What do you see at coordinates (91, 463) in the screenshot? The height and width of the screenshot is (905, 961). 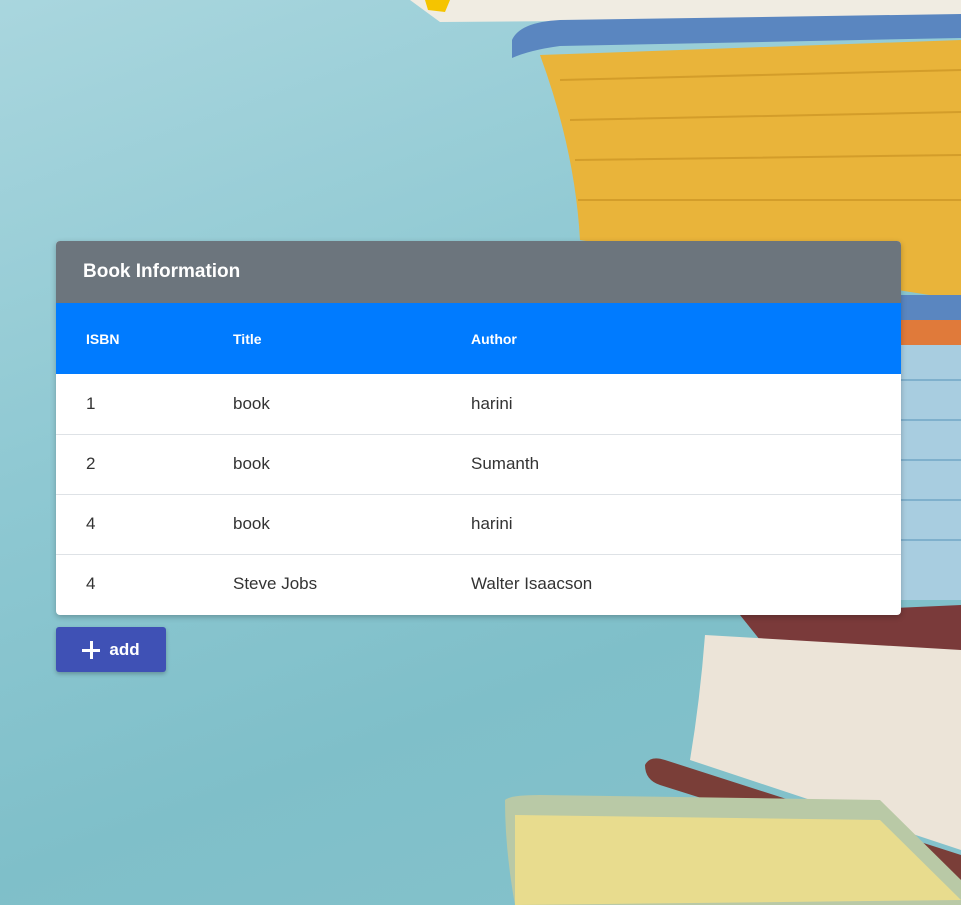 I see `cell-isbn: 2` at bounding box center [91, 463].